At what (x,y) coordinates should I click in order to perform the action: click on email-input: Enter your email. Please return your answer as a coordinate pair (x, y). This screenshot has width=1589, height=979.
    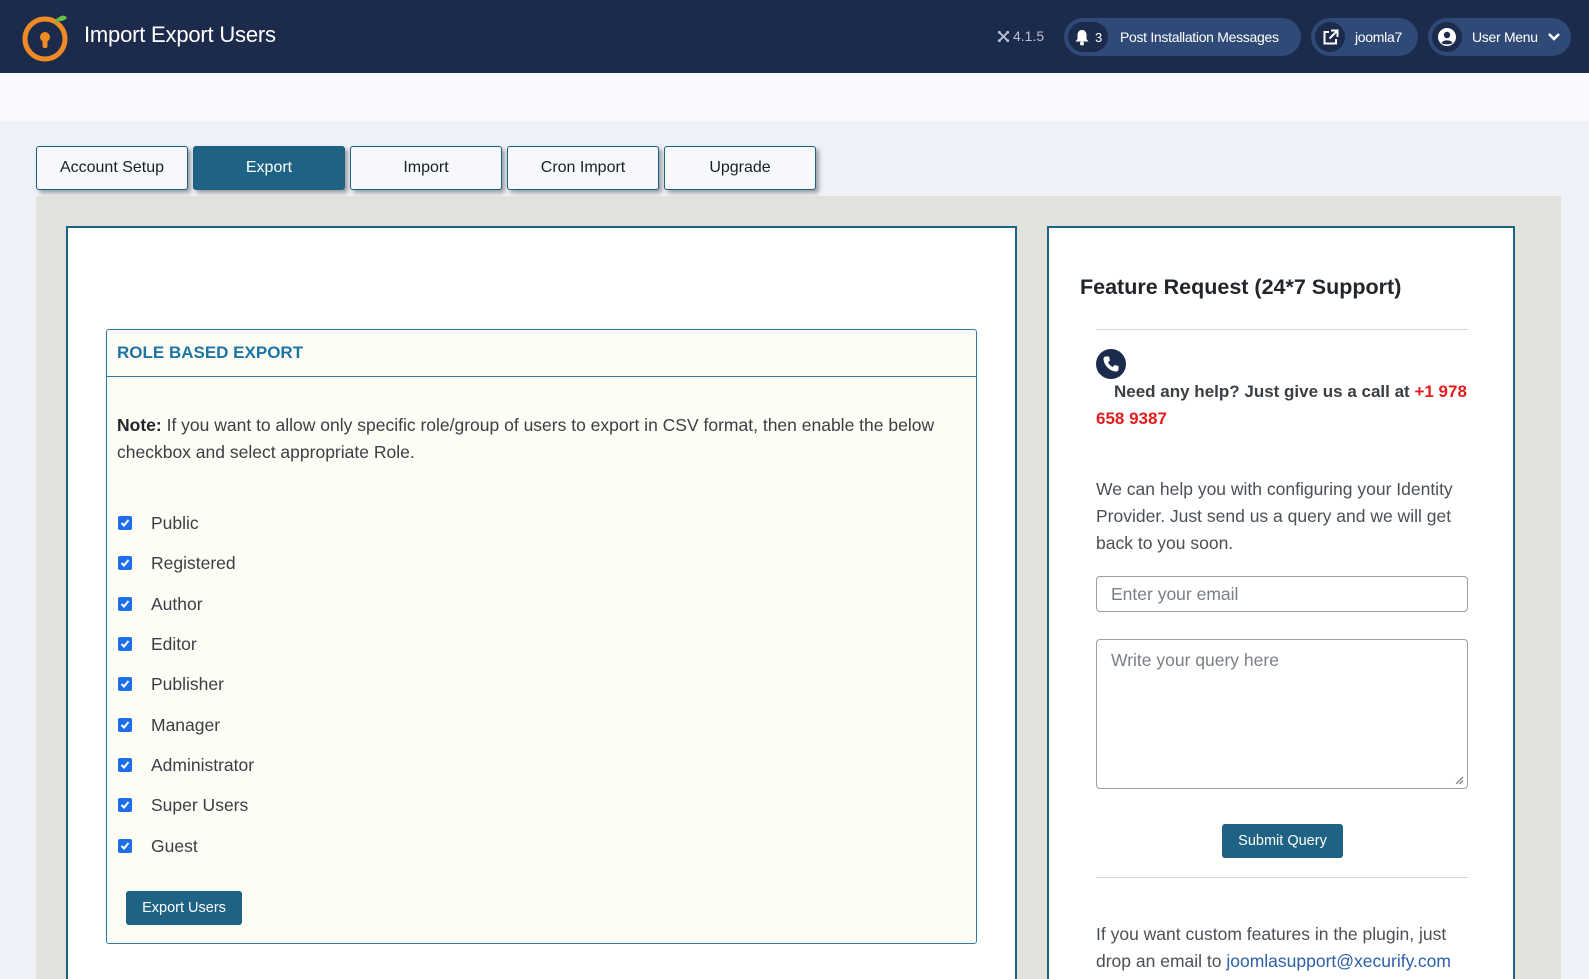
    Looking at the image, I should click on (1282, 594).